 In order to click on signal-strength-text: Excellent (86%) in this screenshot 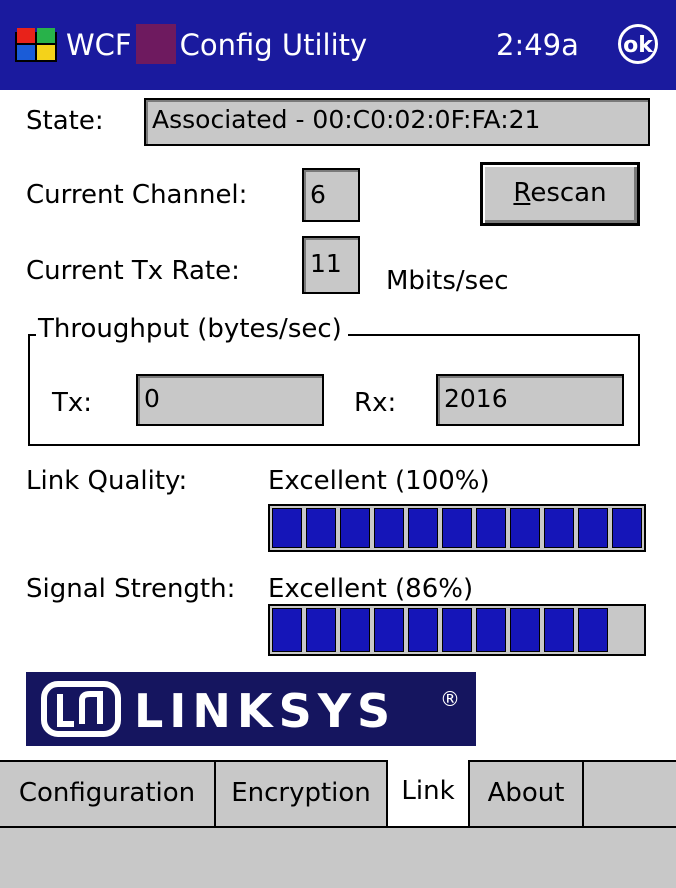, I will do `click(371, 589)`.